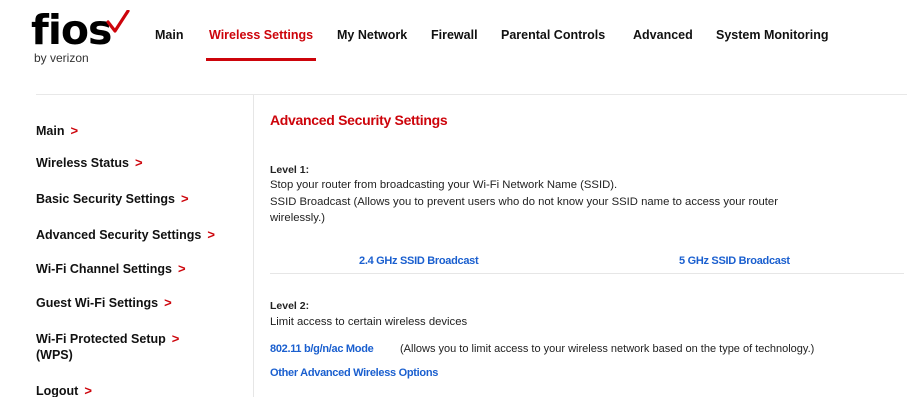 The image size is (924, 397). What do you see at coordinates (71, 30) in the screenshot?
I see `logo-wordmark: fios` at bounding box center [71, 30].